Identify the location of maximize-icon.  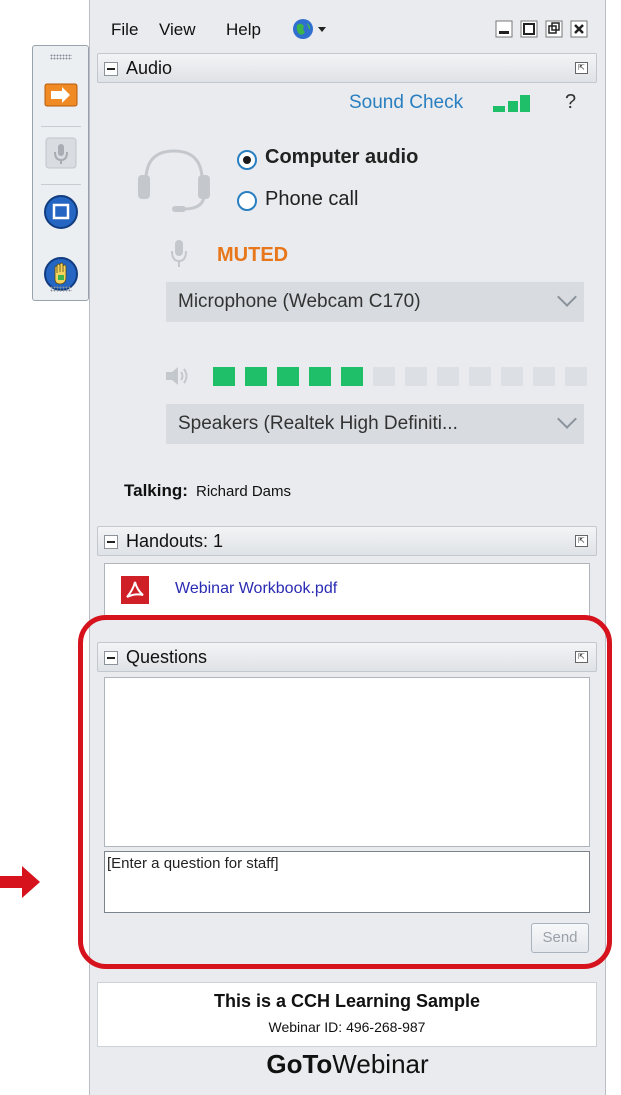
(529, 29).